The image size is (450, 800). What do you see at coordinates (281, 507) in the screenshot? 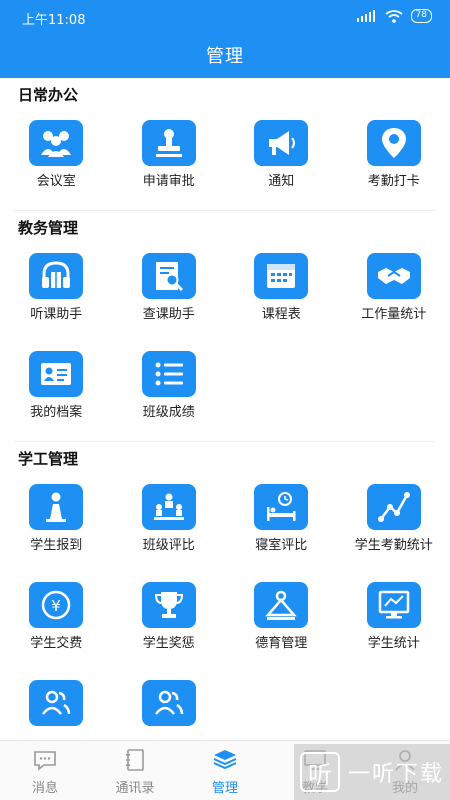
I see `dorm-bed-icon` at bounding box center [281, 507].